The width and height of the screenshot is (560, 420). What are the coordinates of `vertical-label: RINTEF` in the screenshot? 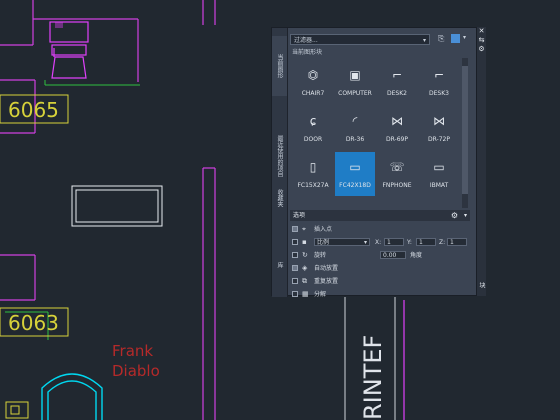 It's located at (373, 377).